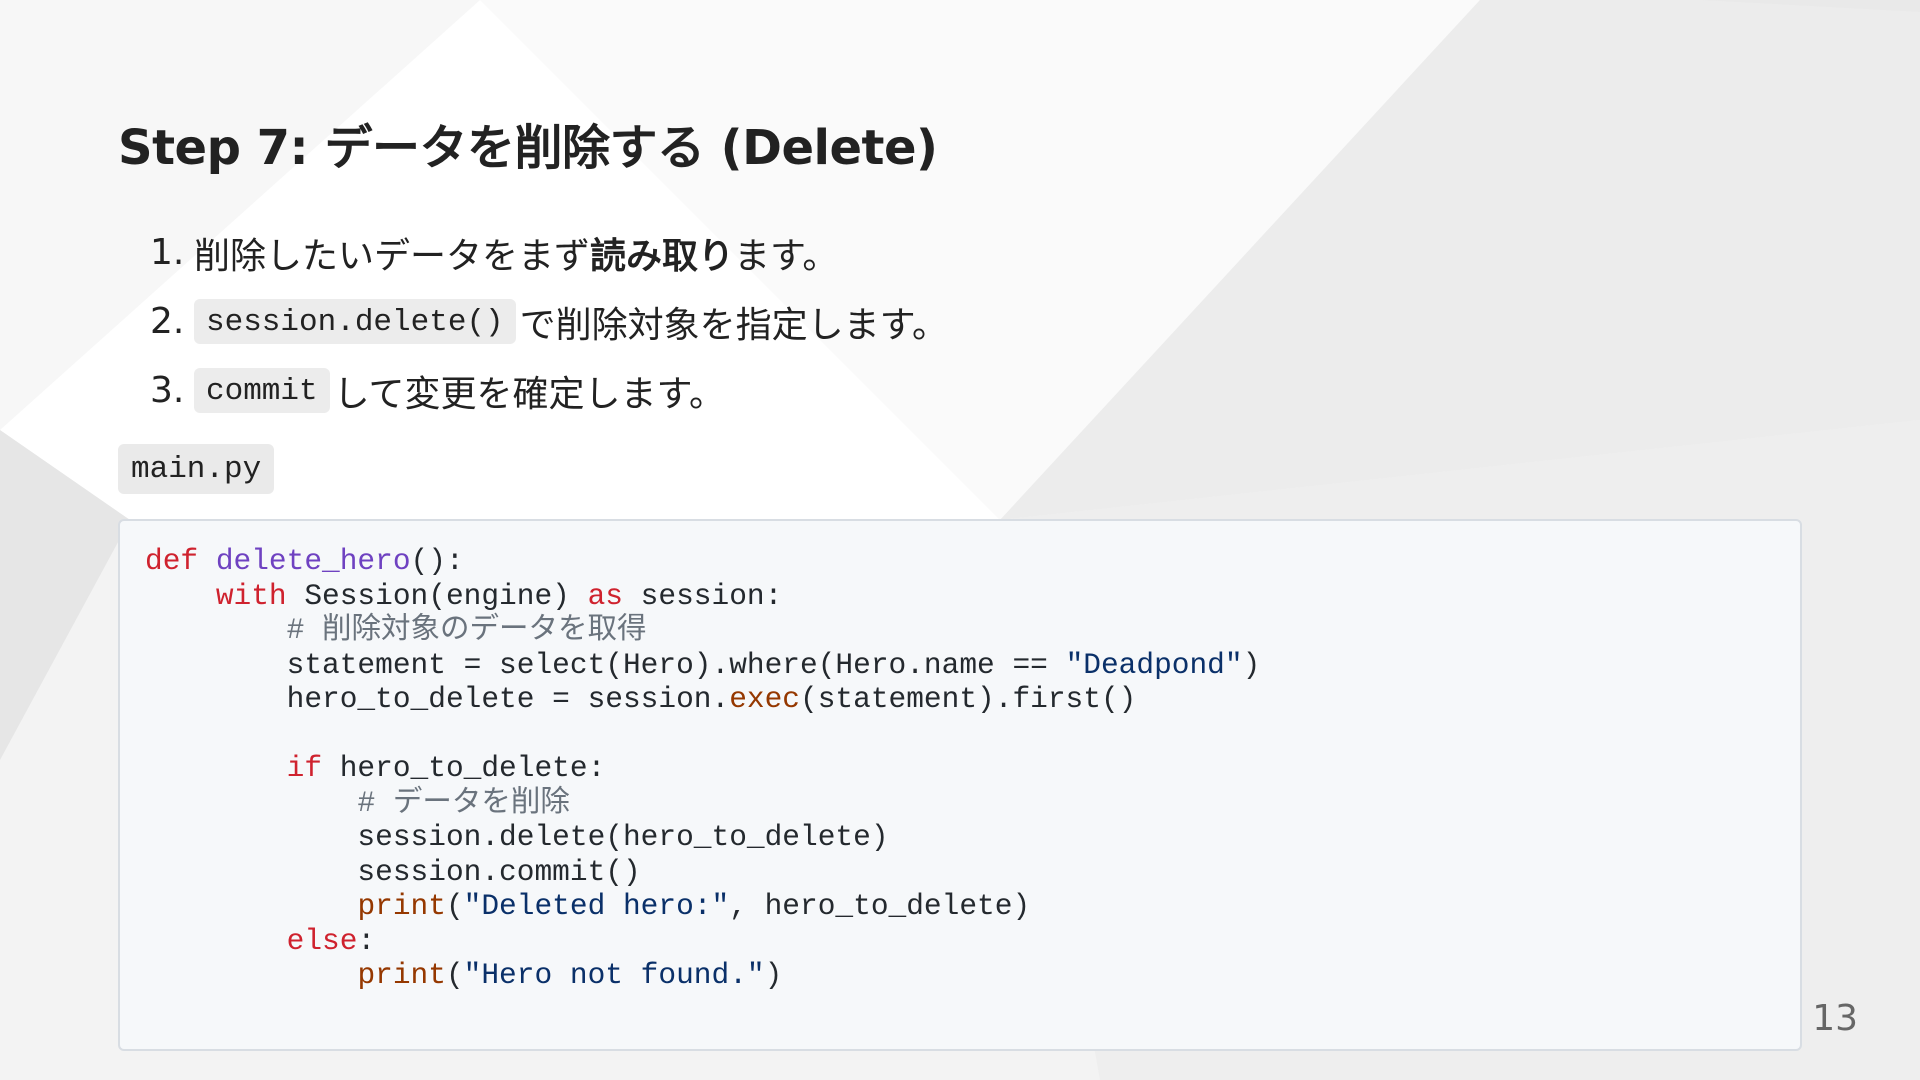  I want to click on code-token: (statement).first(), so click(968, 699).